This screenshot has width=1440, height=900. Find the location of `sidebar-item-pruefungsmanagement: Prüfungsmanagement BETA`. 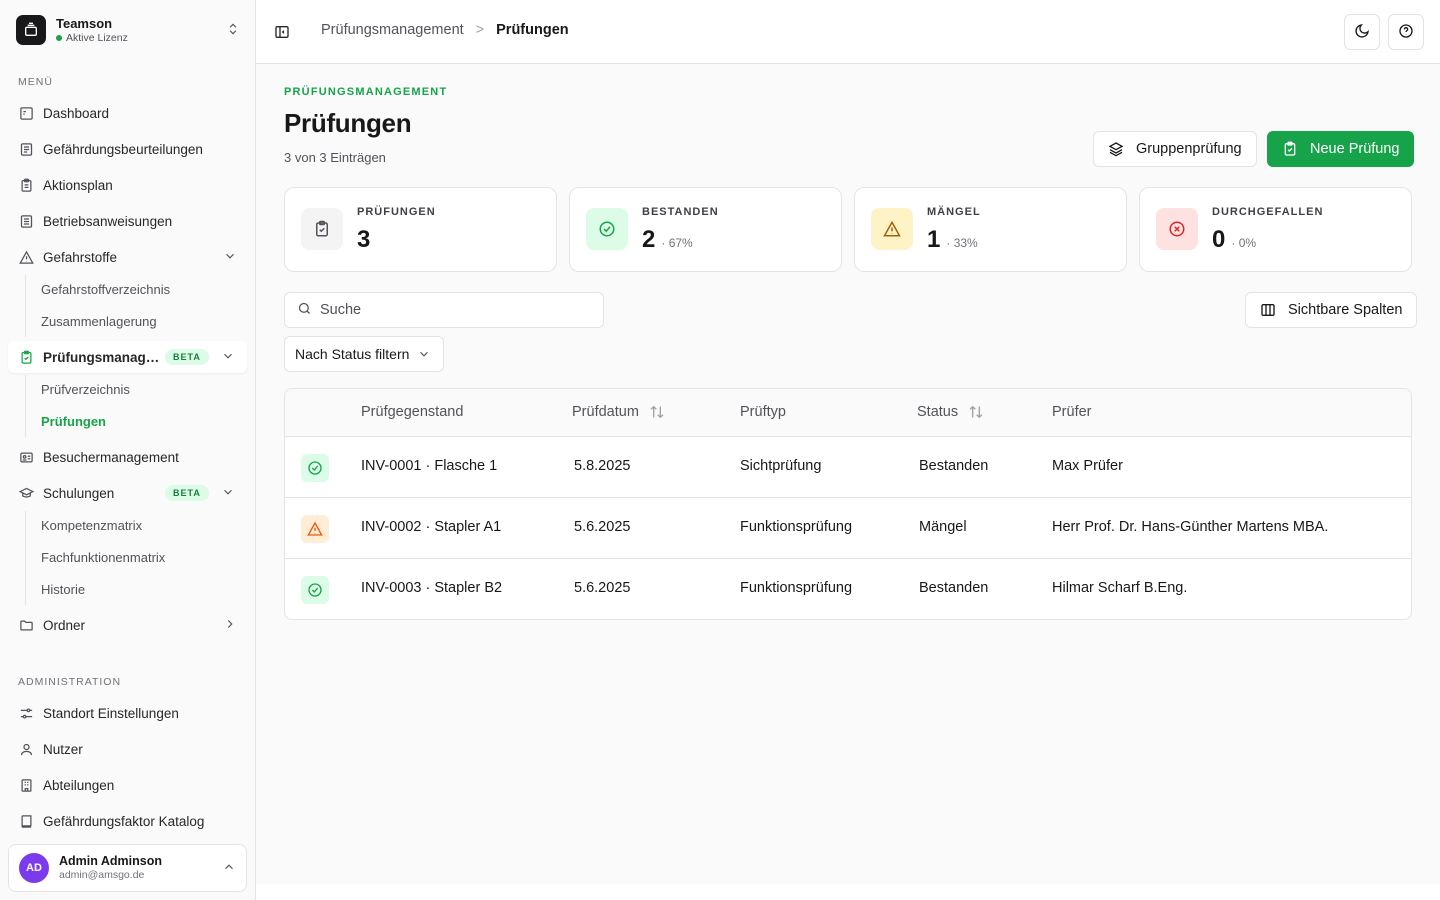

sidebar-item-pruefungsmanagement: Prüfungsmanagement BETA is located at coordinates (127, 357).